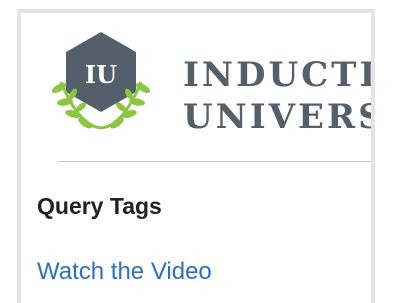 The width and height of the screenshot is (408, 303). I want to click on iu-logo-icon: IU, so click(101, 81).